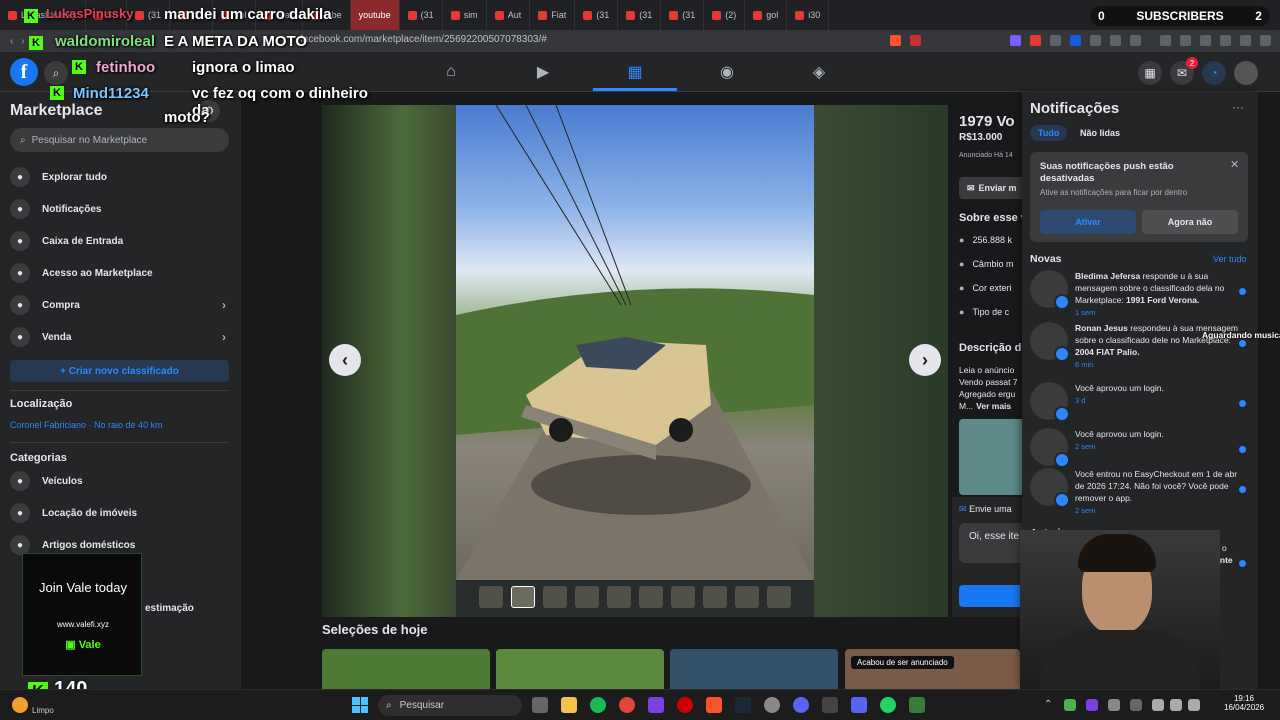  What do you see at coordinates (120, 177) in the screenshot?
I see `sidebar-item: ● Explorar tudo` at bounding box center [120, 177].